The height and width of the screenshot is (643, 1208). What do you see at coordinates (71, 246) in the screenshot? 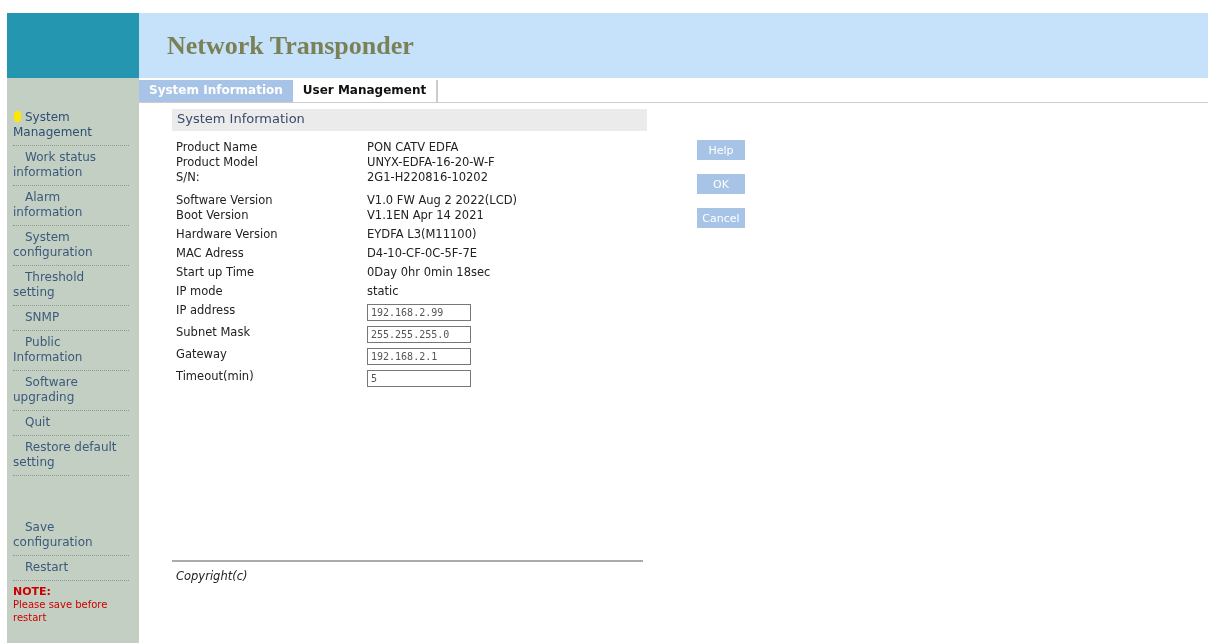
I see `sidebar-item: System configuration` at bounding box center [71, 246].